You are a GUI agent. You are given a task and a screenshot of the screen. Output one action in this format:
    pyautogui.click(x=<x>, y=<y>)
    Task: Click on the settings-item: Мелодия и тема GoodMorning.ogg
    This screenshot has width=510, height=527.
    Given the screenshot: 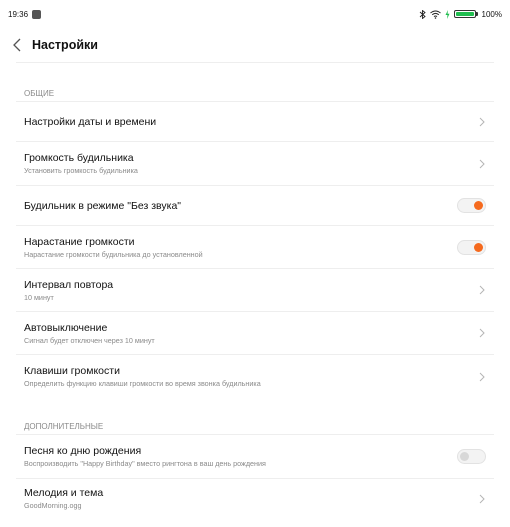 What is the action you would take?
    pyautogui.click(x=255, y=498)
    